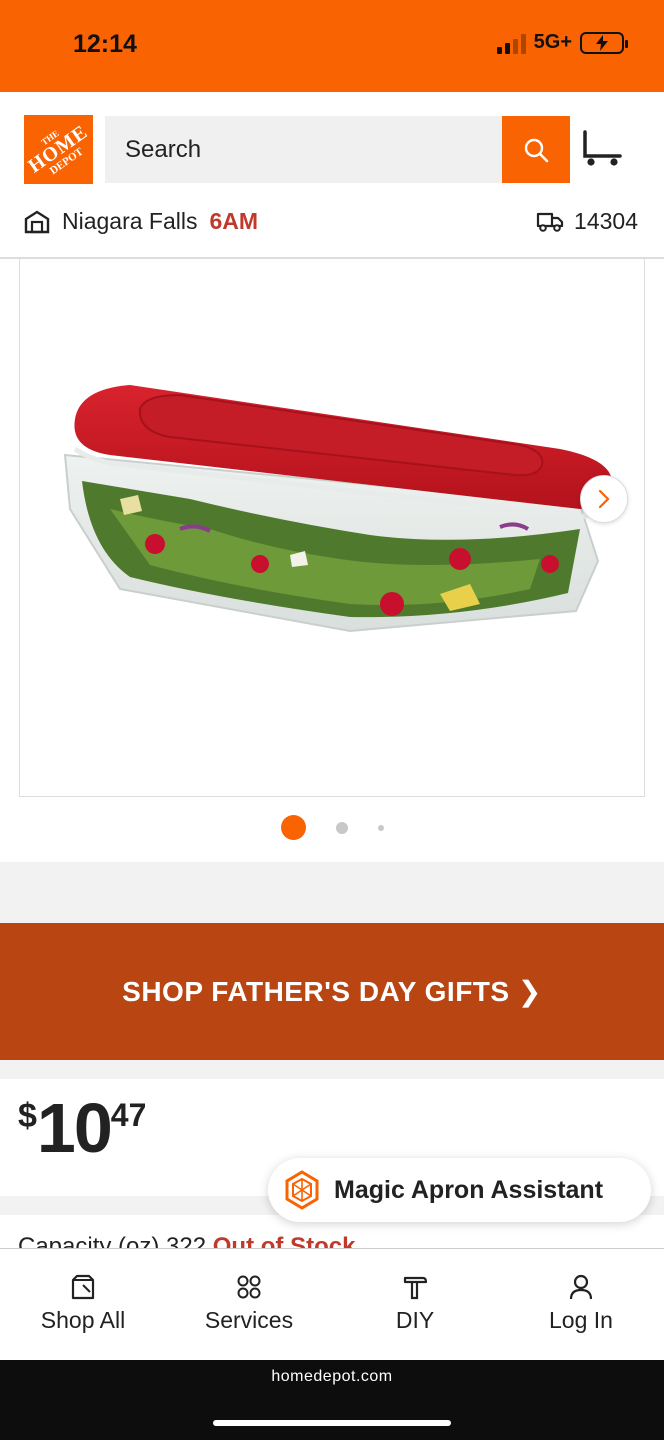 The image size is (664, 1440). Describe the element at coordinates (415, 1288) in the screenshot. I see `diy-icon` at that location.